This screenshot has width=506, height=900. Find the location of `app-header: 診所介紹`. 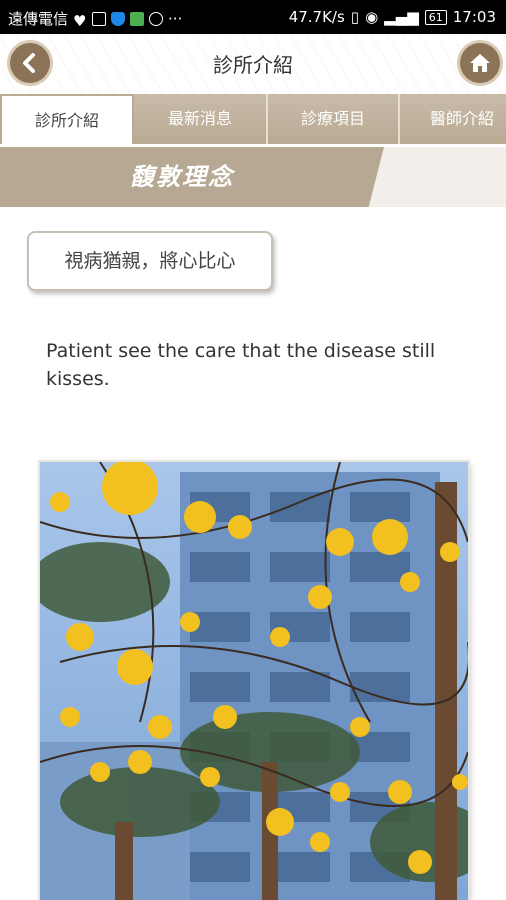

app-header: 診所介紹 is located at coordinates (253, 64).